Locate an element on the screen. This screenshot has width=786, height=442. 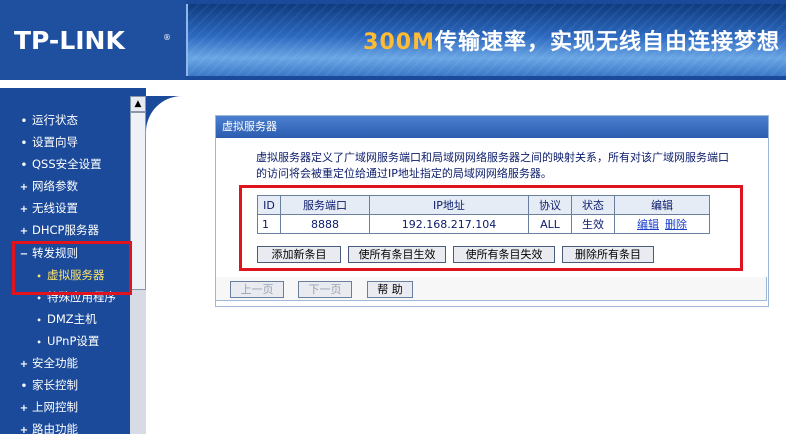
sidebar-item-access-control: + 上网控制 is located at coordinates (39, 407).